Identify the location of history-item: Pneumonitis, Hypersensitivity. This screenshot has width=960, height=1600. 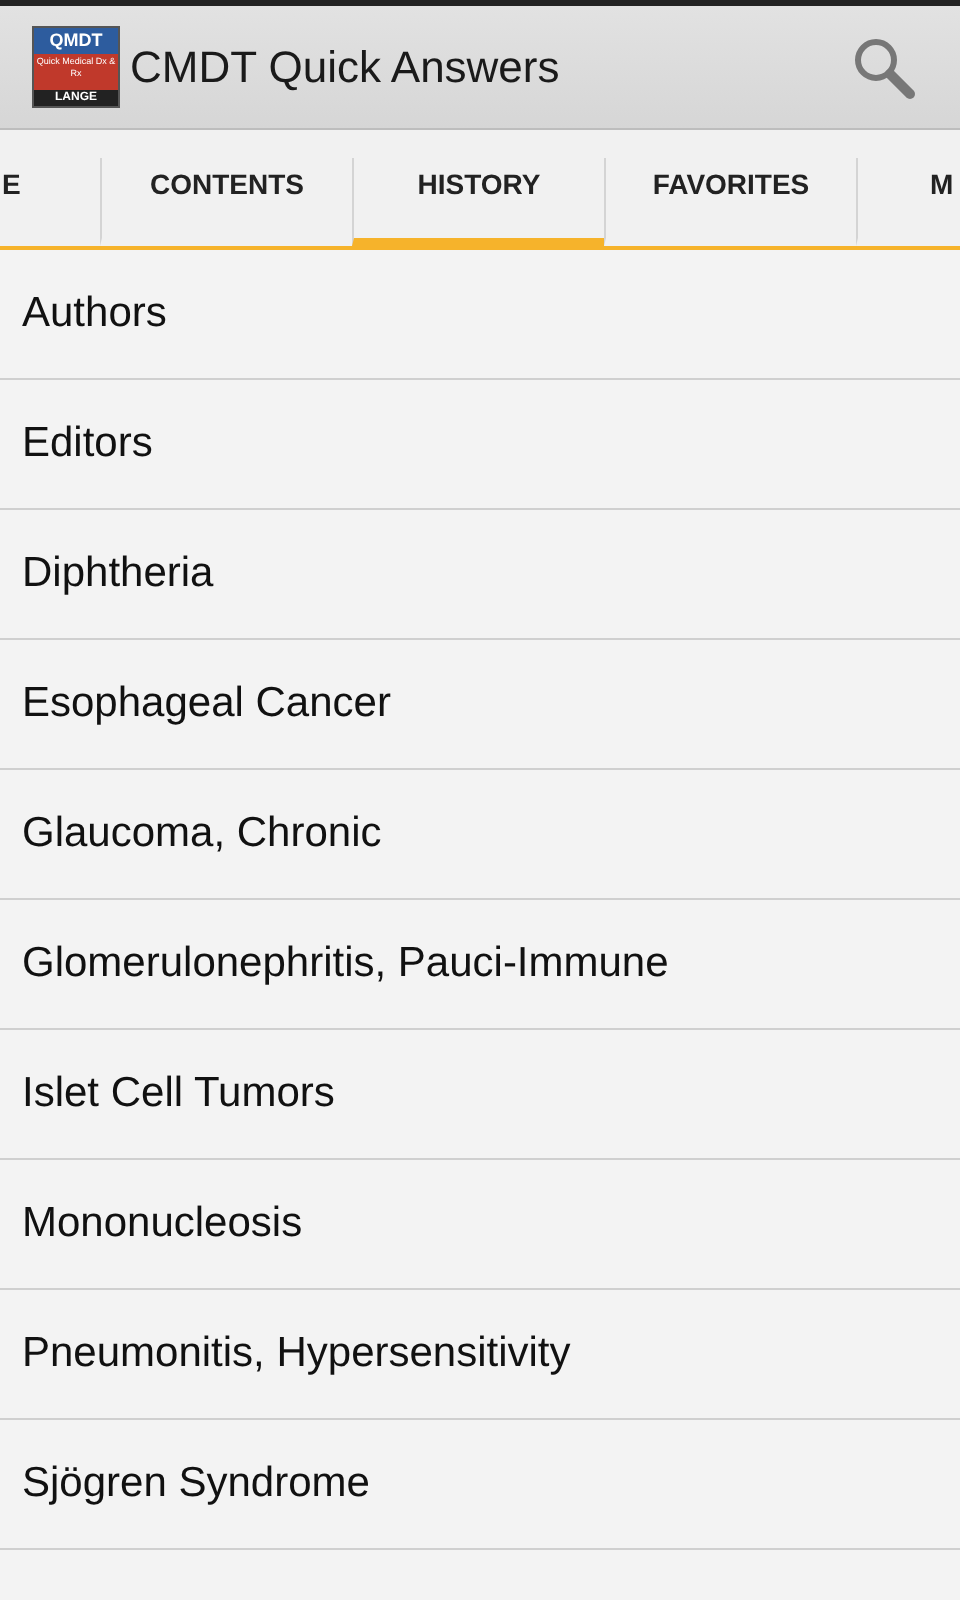
(480, 1355).